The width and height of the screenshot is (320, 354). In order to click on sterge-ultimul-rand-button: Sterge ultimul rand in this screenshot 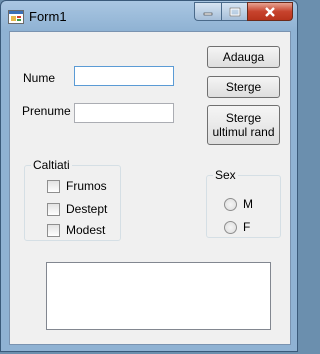, I will do `click(243, 125)`.